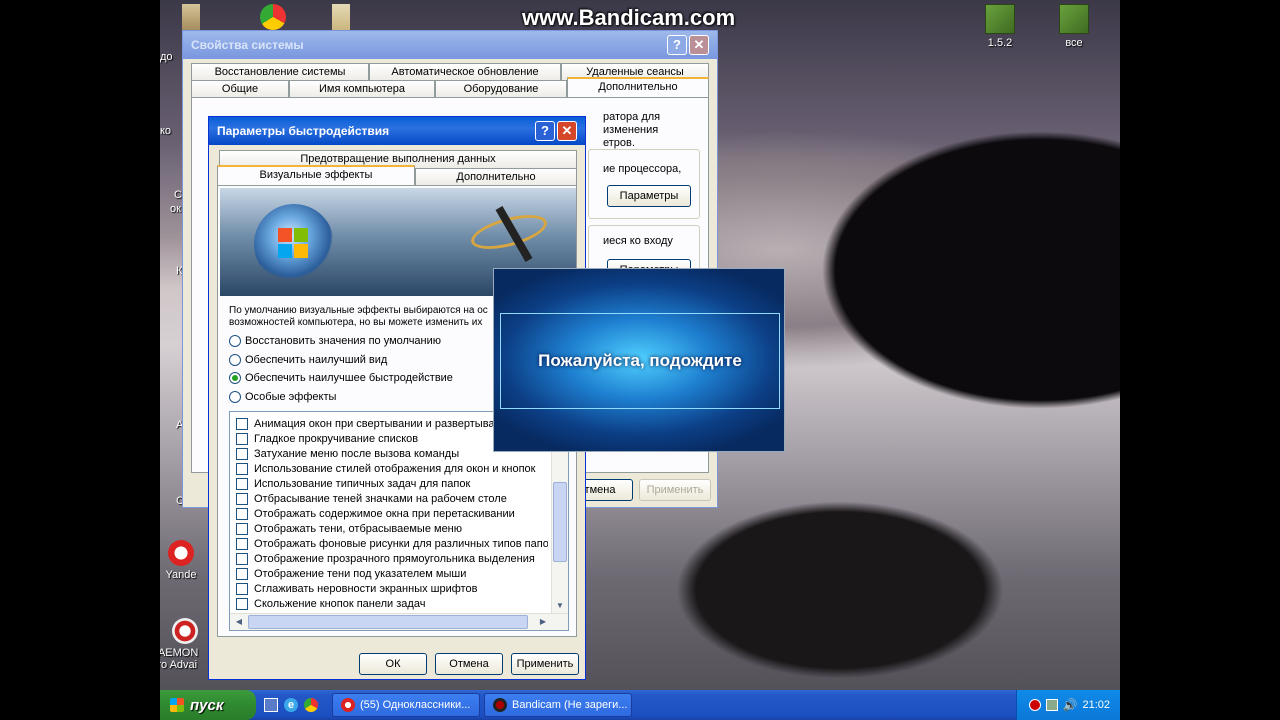 This screenshot has width=1280, height=720. What do you see at coordinates (311, 705) in the screenshot?
I see `chrome-icon` at bounding box center [311, 705].